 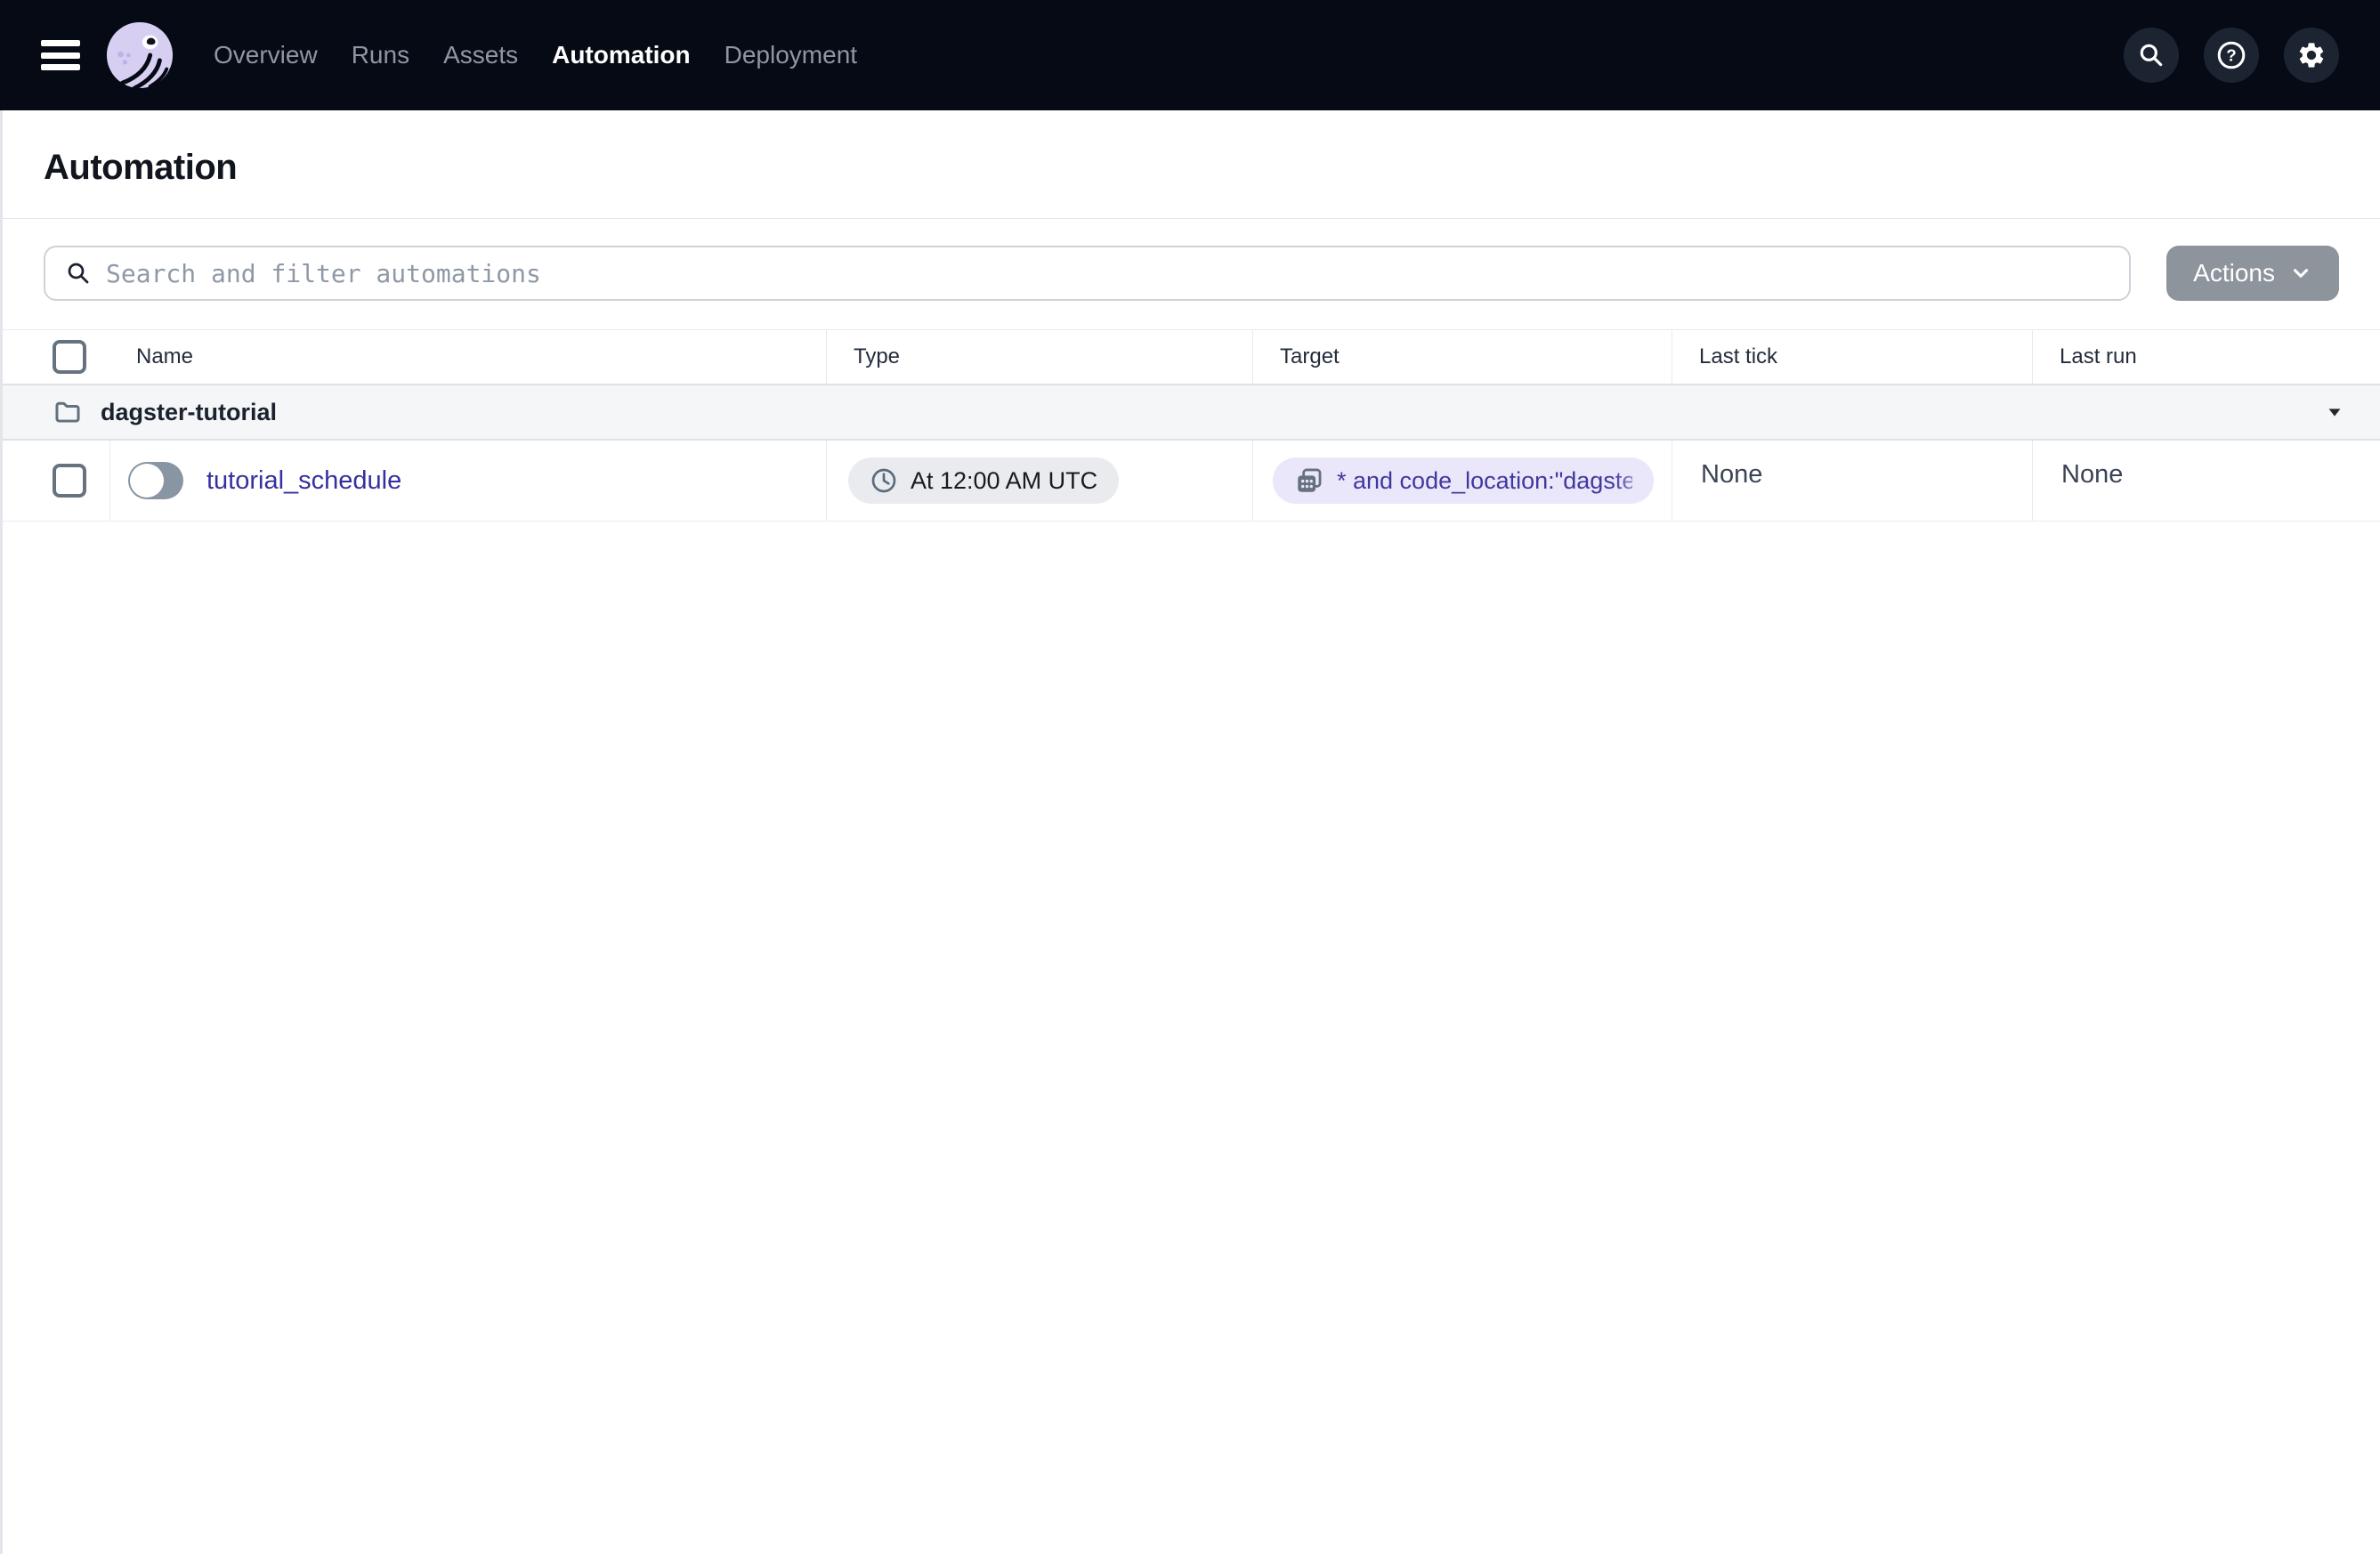 I want to click on page-title: Automation, so click(x=141, y=167).